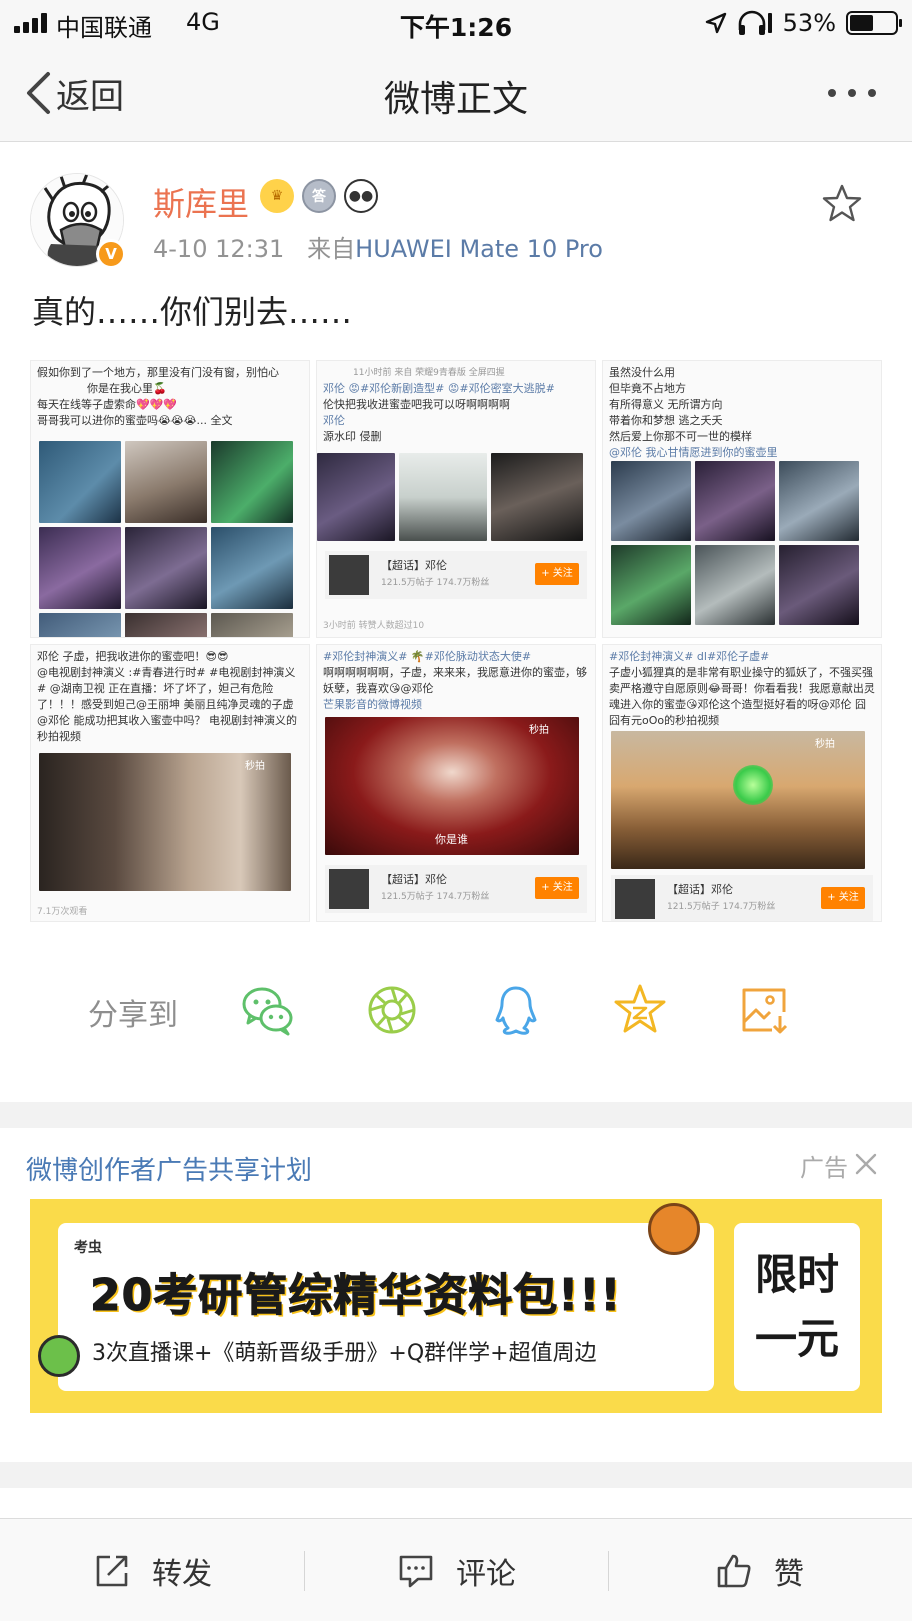 The image size is (912, 1621). I want to click on comment-button: 评论, so click(457, 1571).